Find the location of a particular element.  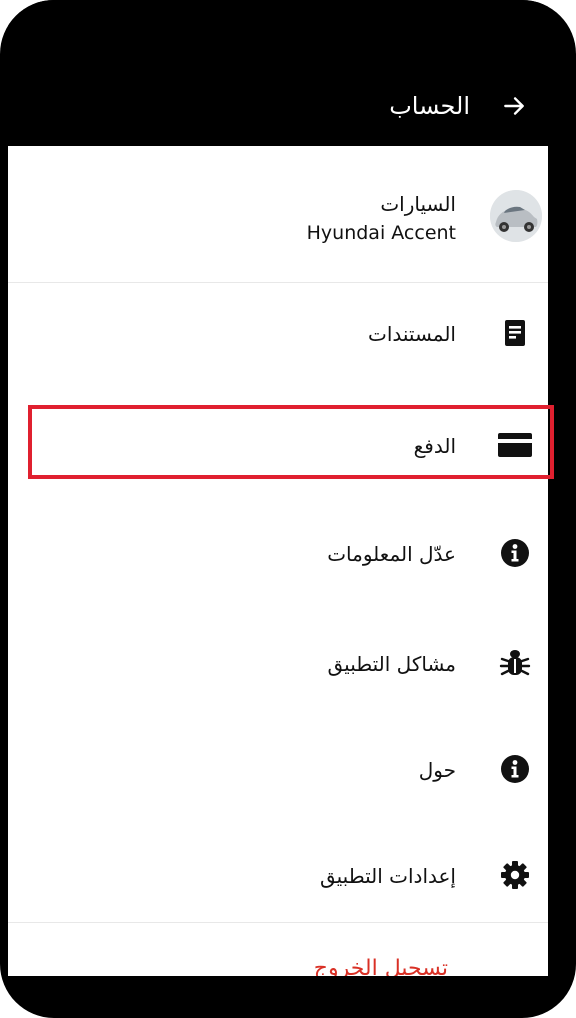

menu-item-about: حول is located at coordinates (278, 770).